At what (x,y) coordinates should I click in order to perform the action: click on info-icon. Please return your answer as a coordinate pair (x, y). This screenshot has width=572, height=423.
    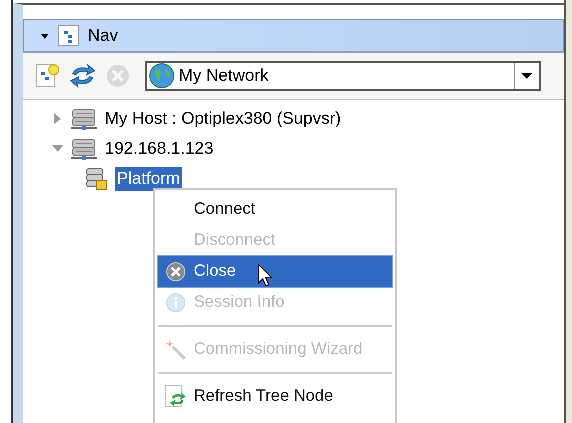
    Looking at the image, I should click on (176, 302).